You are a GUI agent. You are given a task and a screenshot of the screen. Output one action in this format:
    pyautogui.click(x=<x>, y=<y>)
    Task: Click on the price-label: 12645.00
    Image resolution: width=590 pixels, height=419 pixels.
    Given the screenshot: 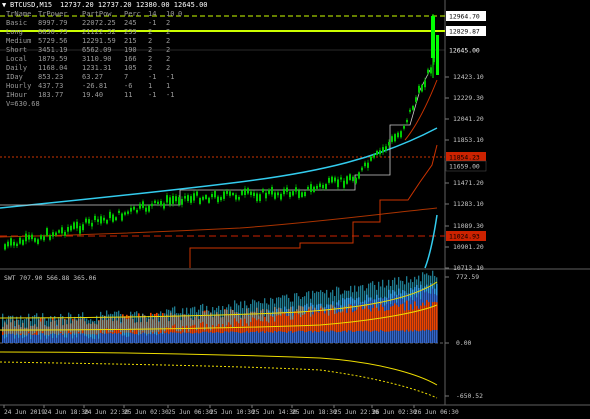 What is the action you would take?
    pyautogui.click(x=464, y=51)
    